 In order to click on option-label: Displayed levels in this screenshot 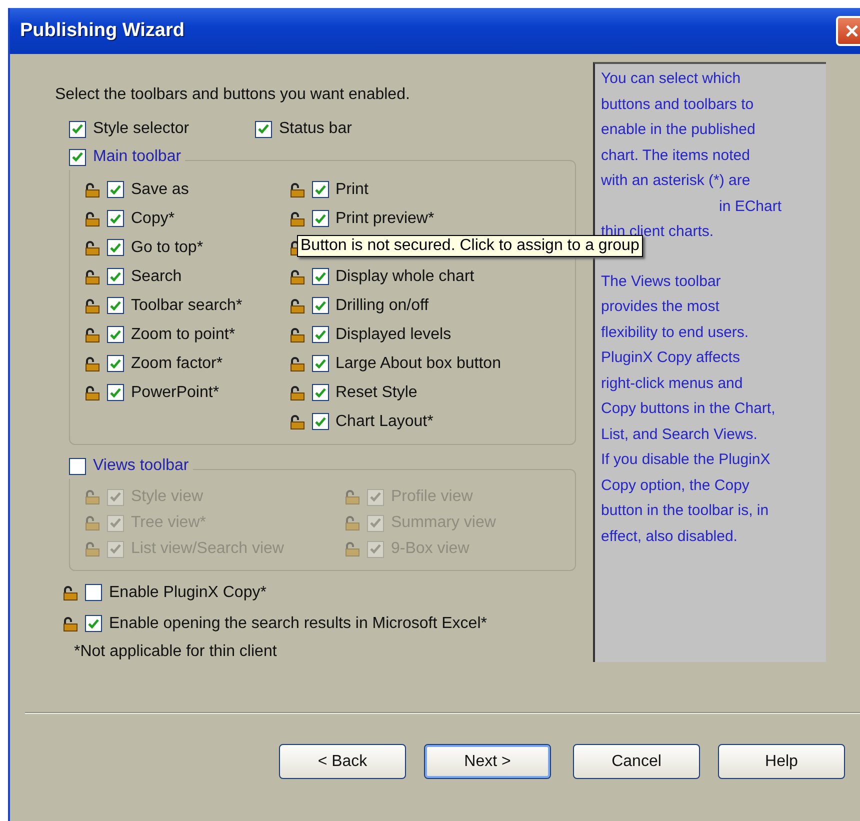, I will do `click(394, 335)`.